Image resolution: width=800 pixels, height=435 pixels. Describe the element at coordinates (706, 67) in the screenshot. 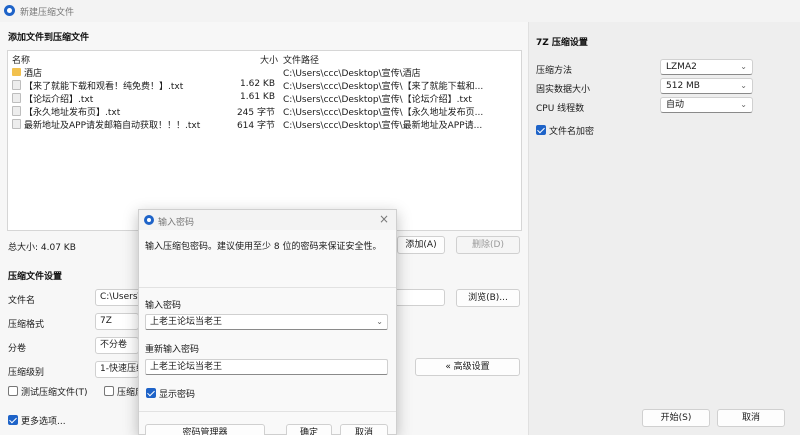

I see `method-select: LZMA2 ⌄` at that location.